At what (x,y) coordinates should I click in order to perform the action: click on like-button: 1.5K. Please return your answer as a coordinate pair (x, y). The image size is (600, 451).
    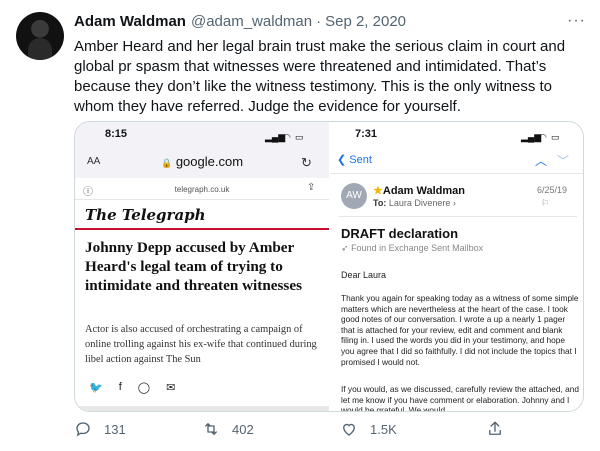
    Looking at the image, I should click on (368, 429).